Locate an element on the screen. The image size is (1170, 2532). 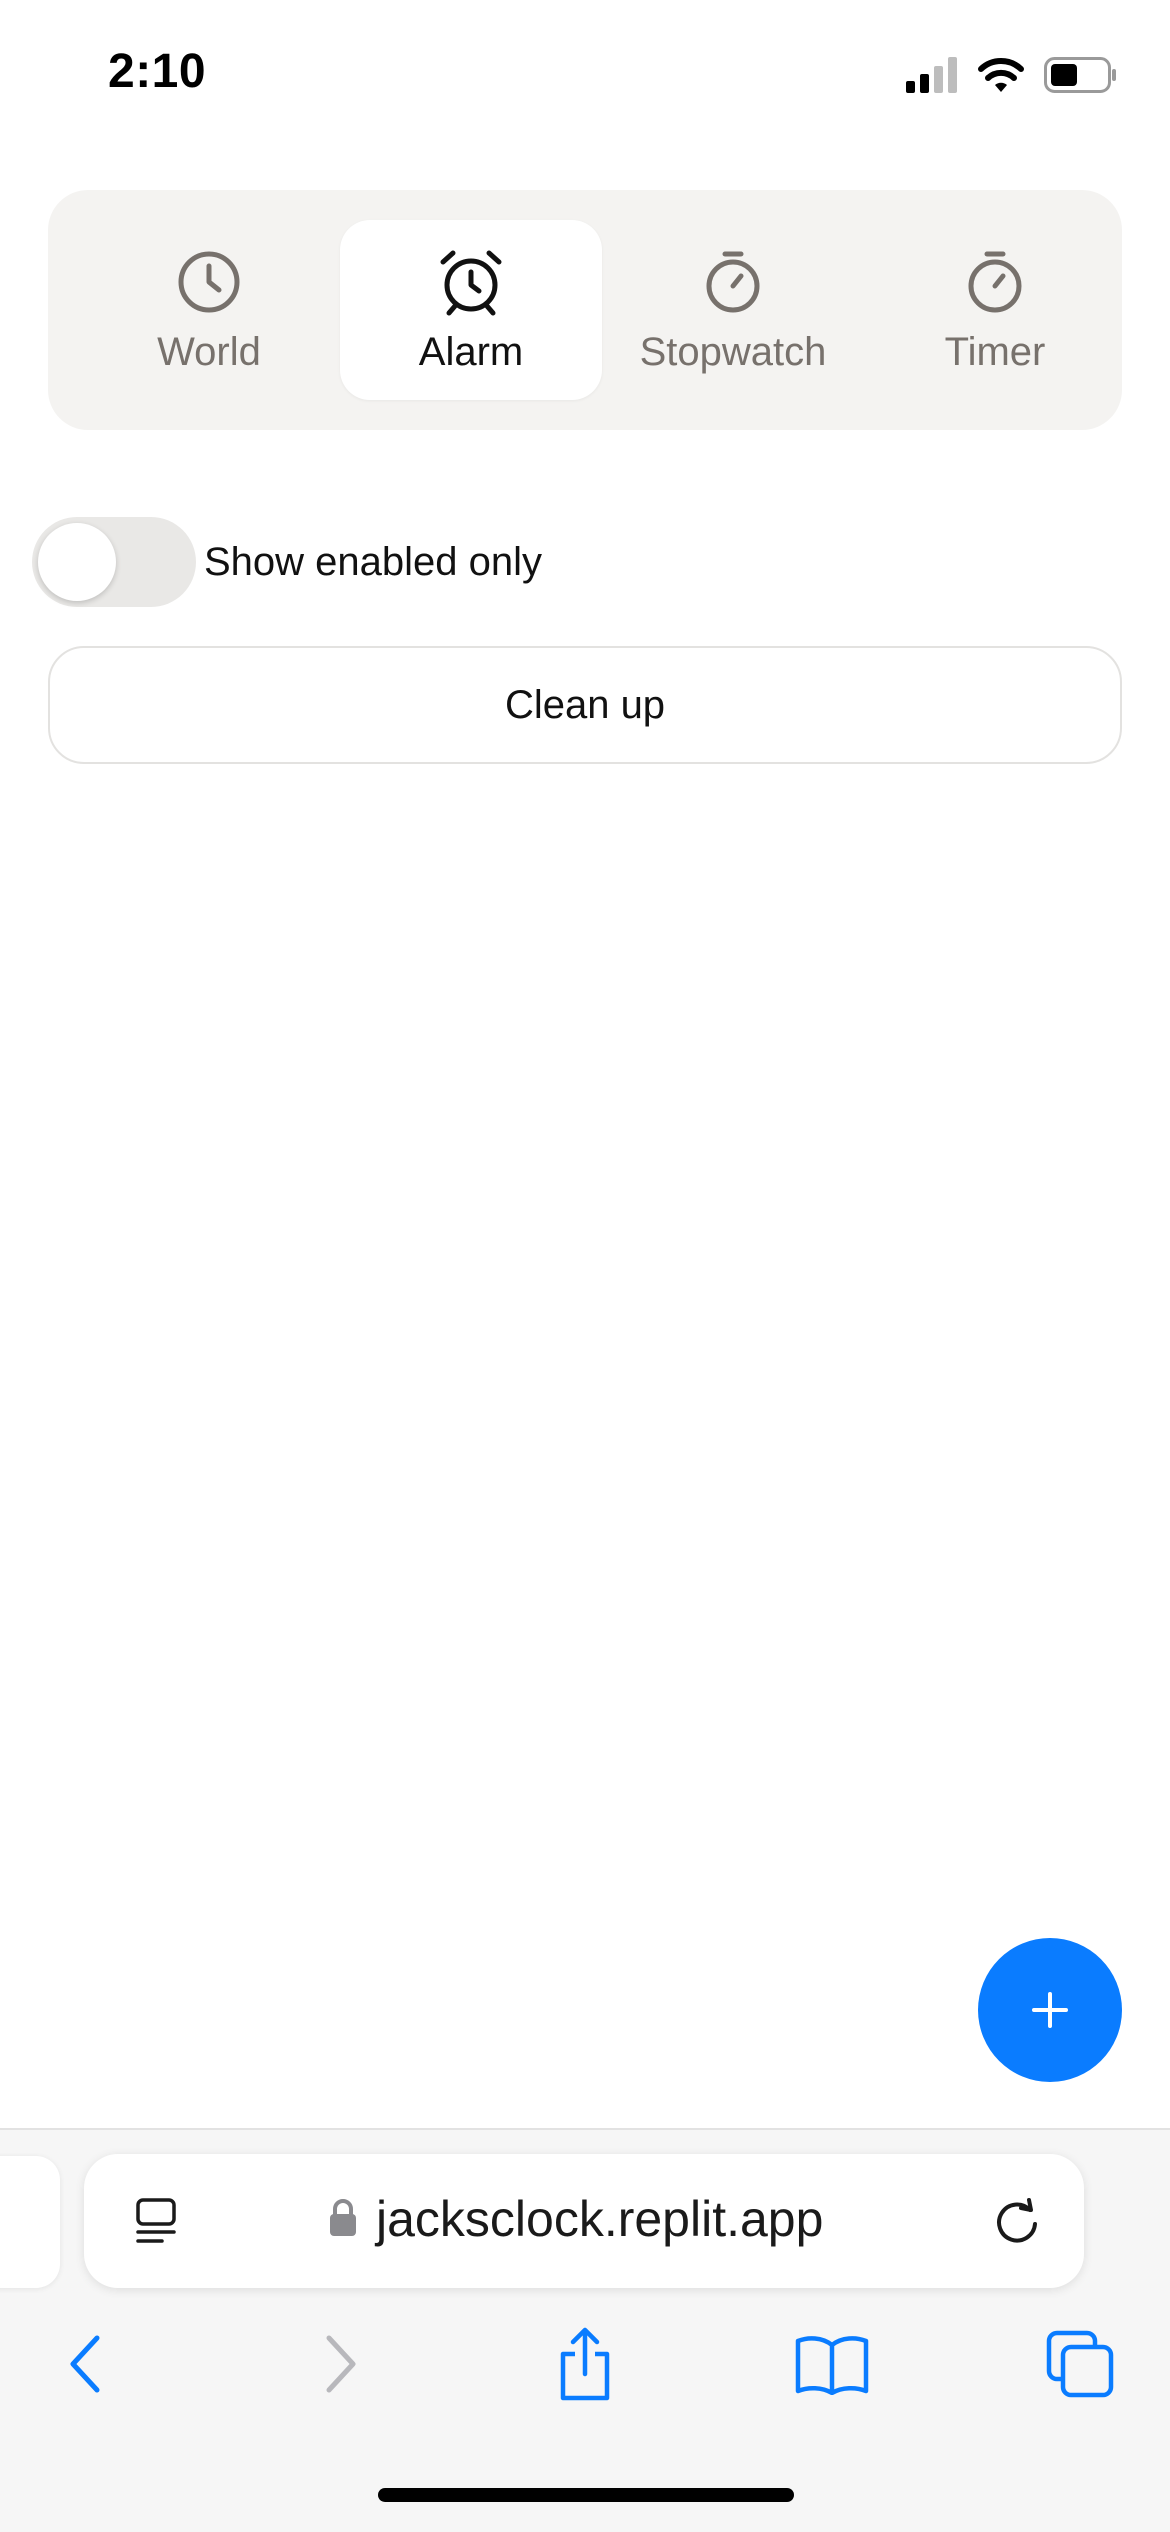
tab-overview-icon is located at coordinates (157, 2221).